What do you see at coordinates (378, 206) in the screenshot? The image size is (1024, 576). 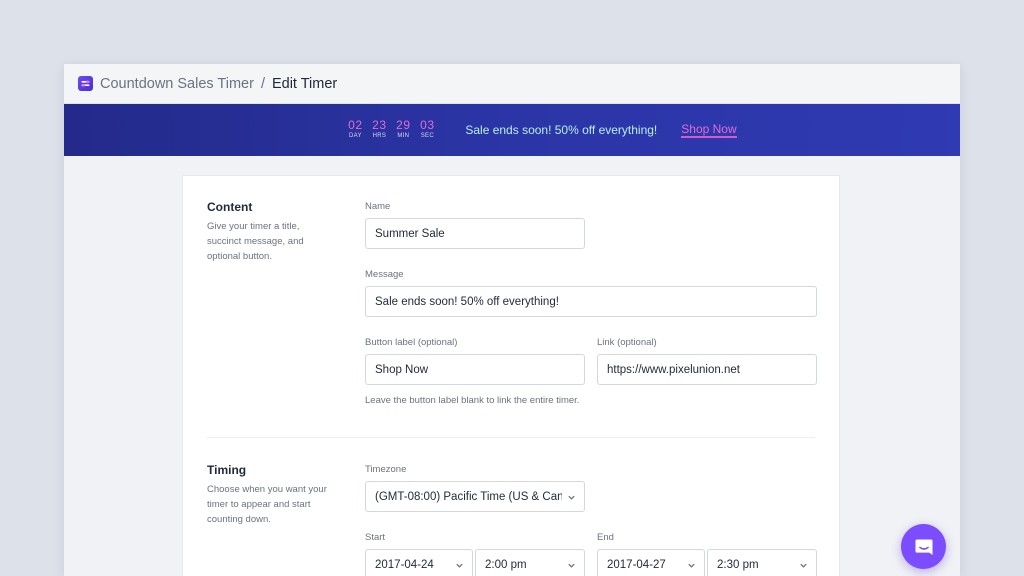 I see `name-label: Name` at bounding box center [378, 206].